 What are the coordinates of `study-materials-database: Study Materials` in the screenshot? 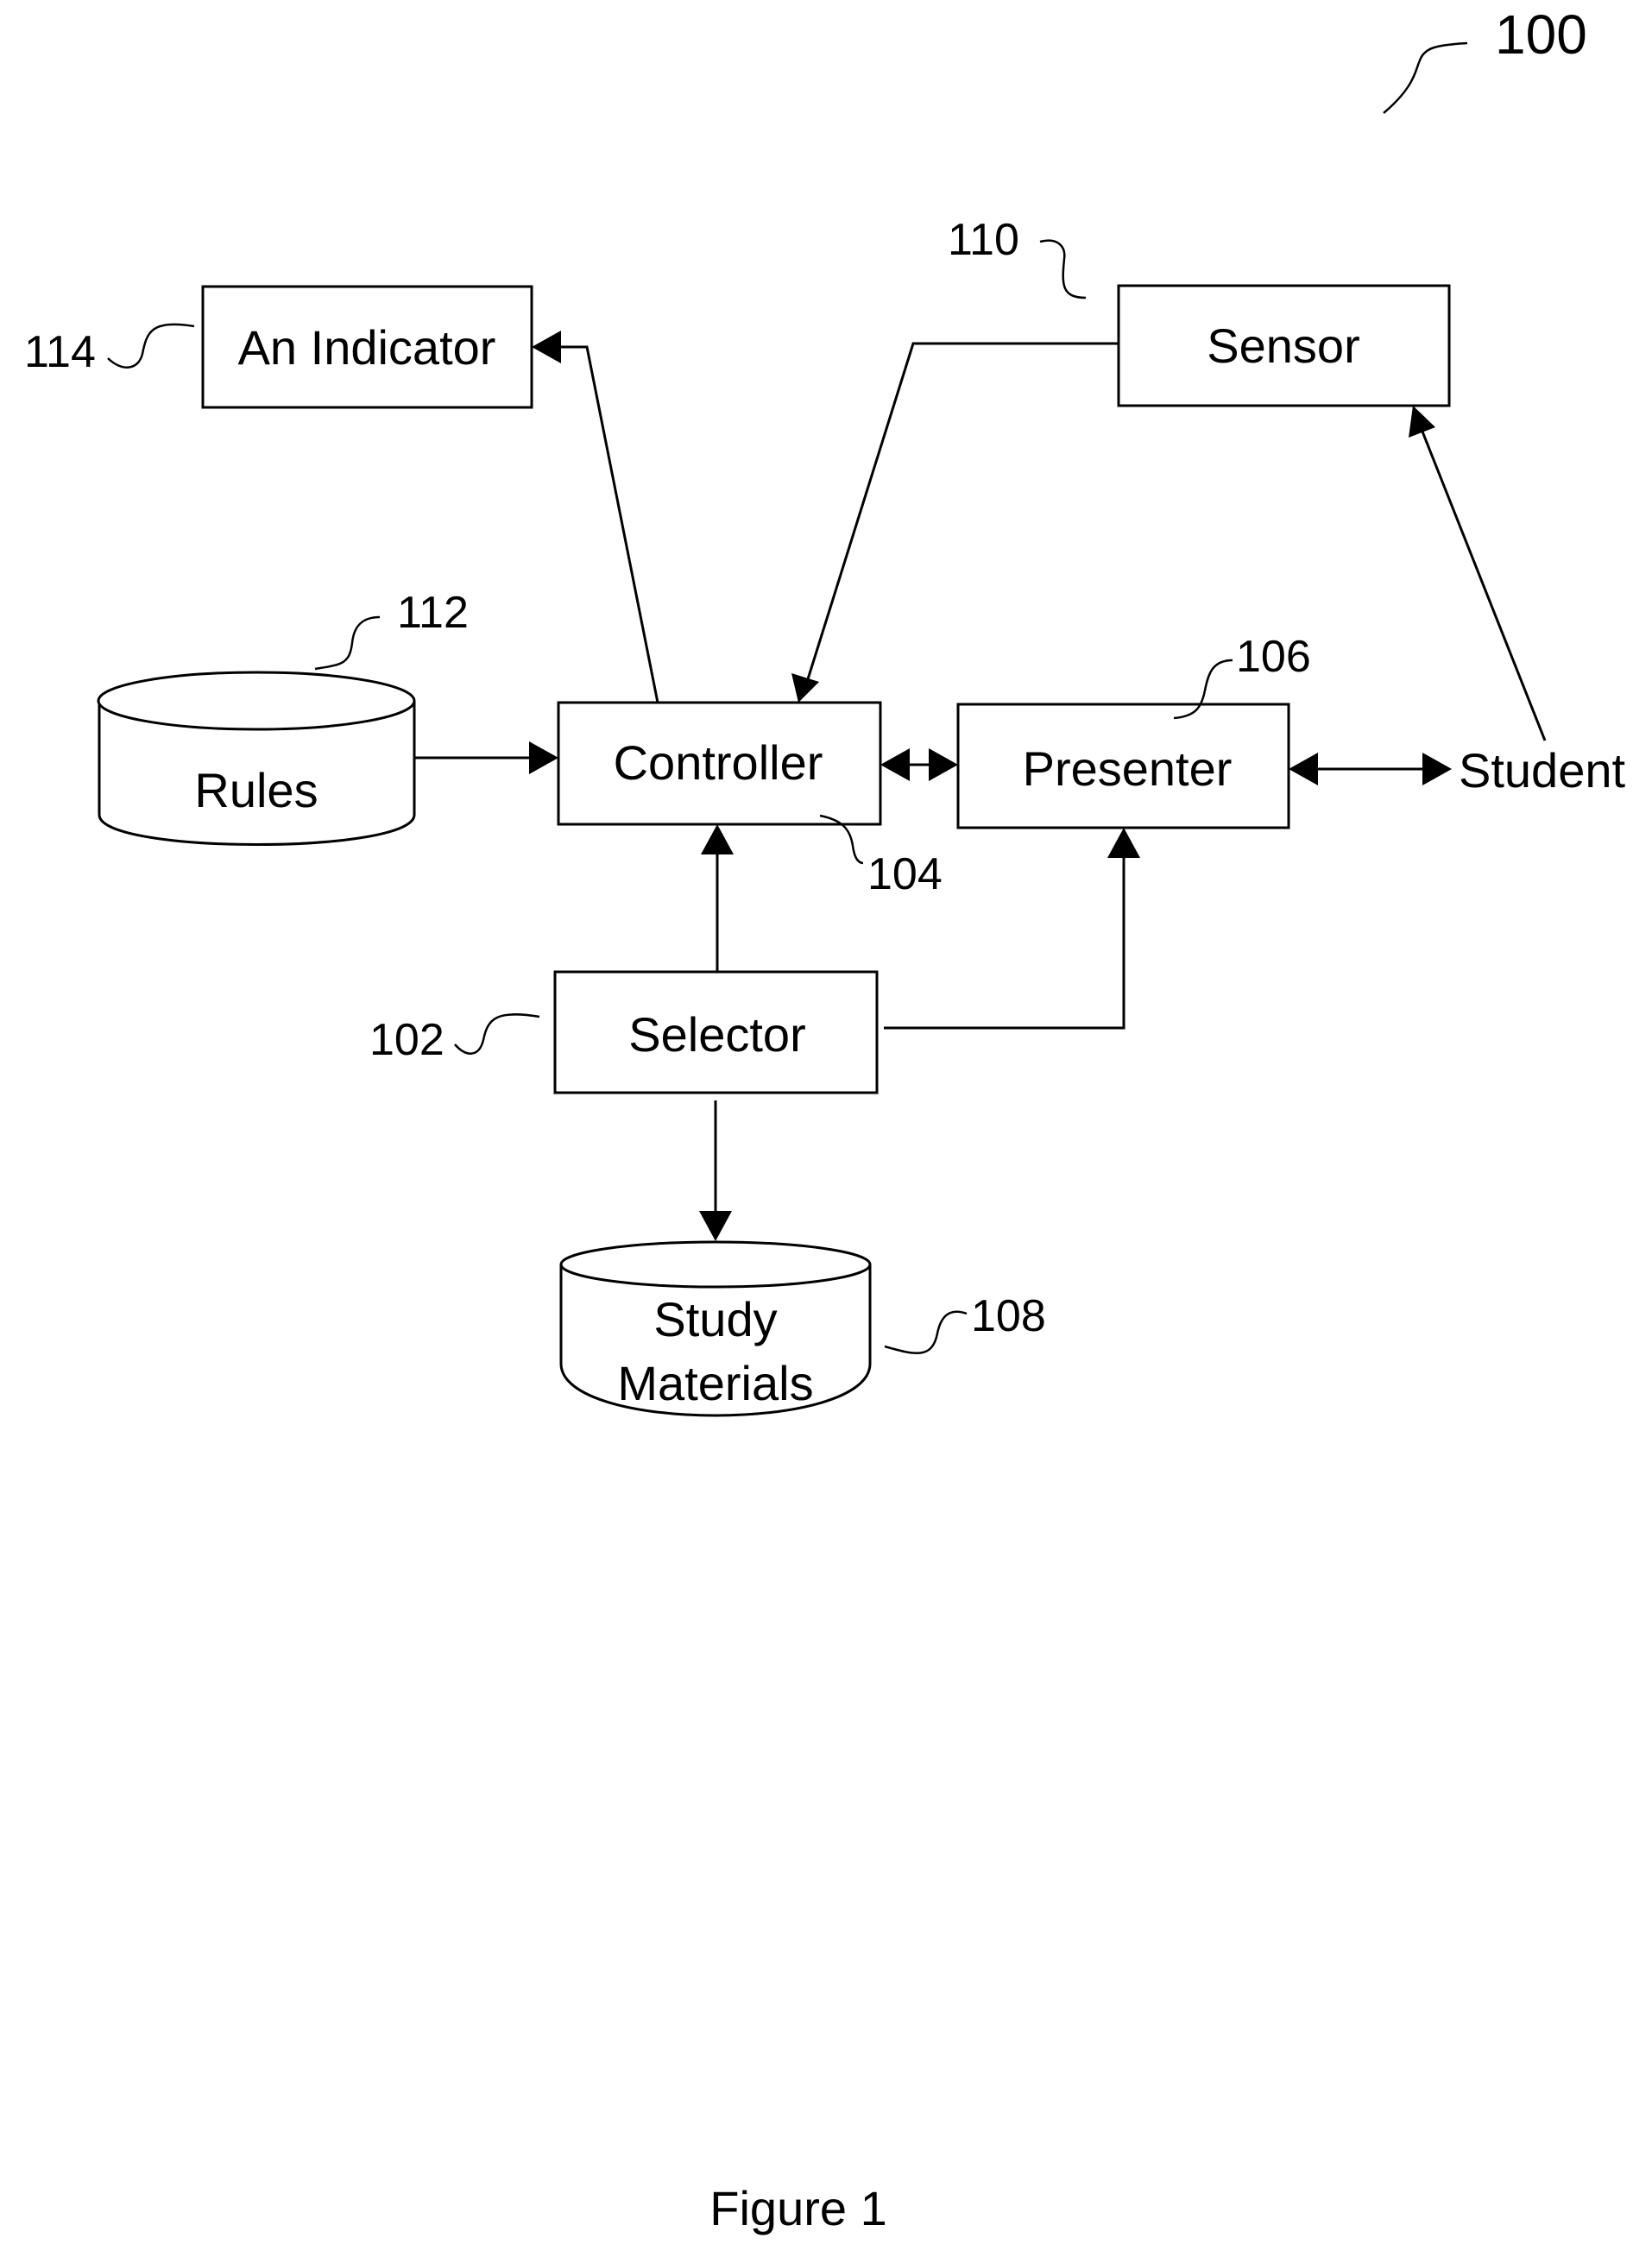 It's located at (715, 1328).